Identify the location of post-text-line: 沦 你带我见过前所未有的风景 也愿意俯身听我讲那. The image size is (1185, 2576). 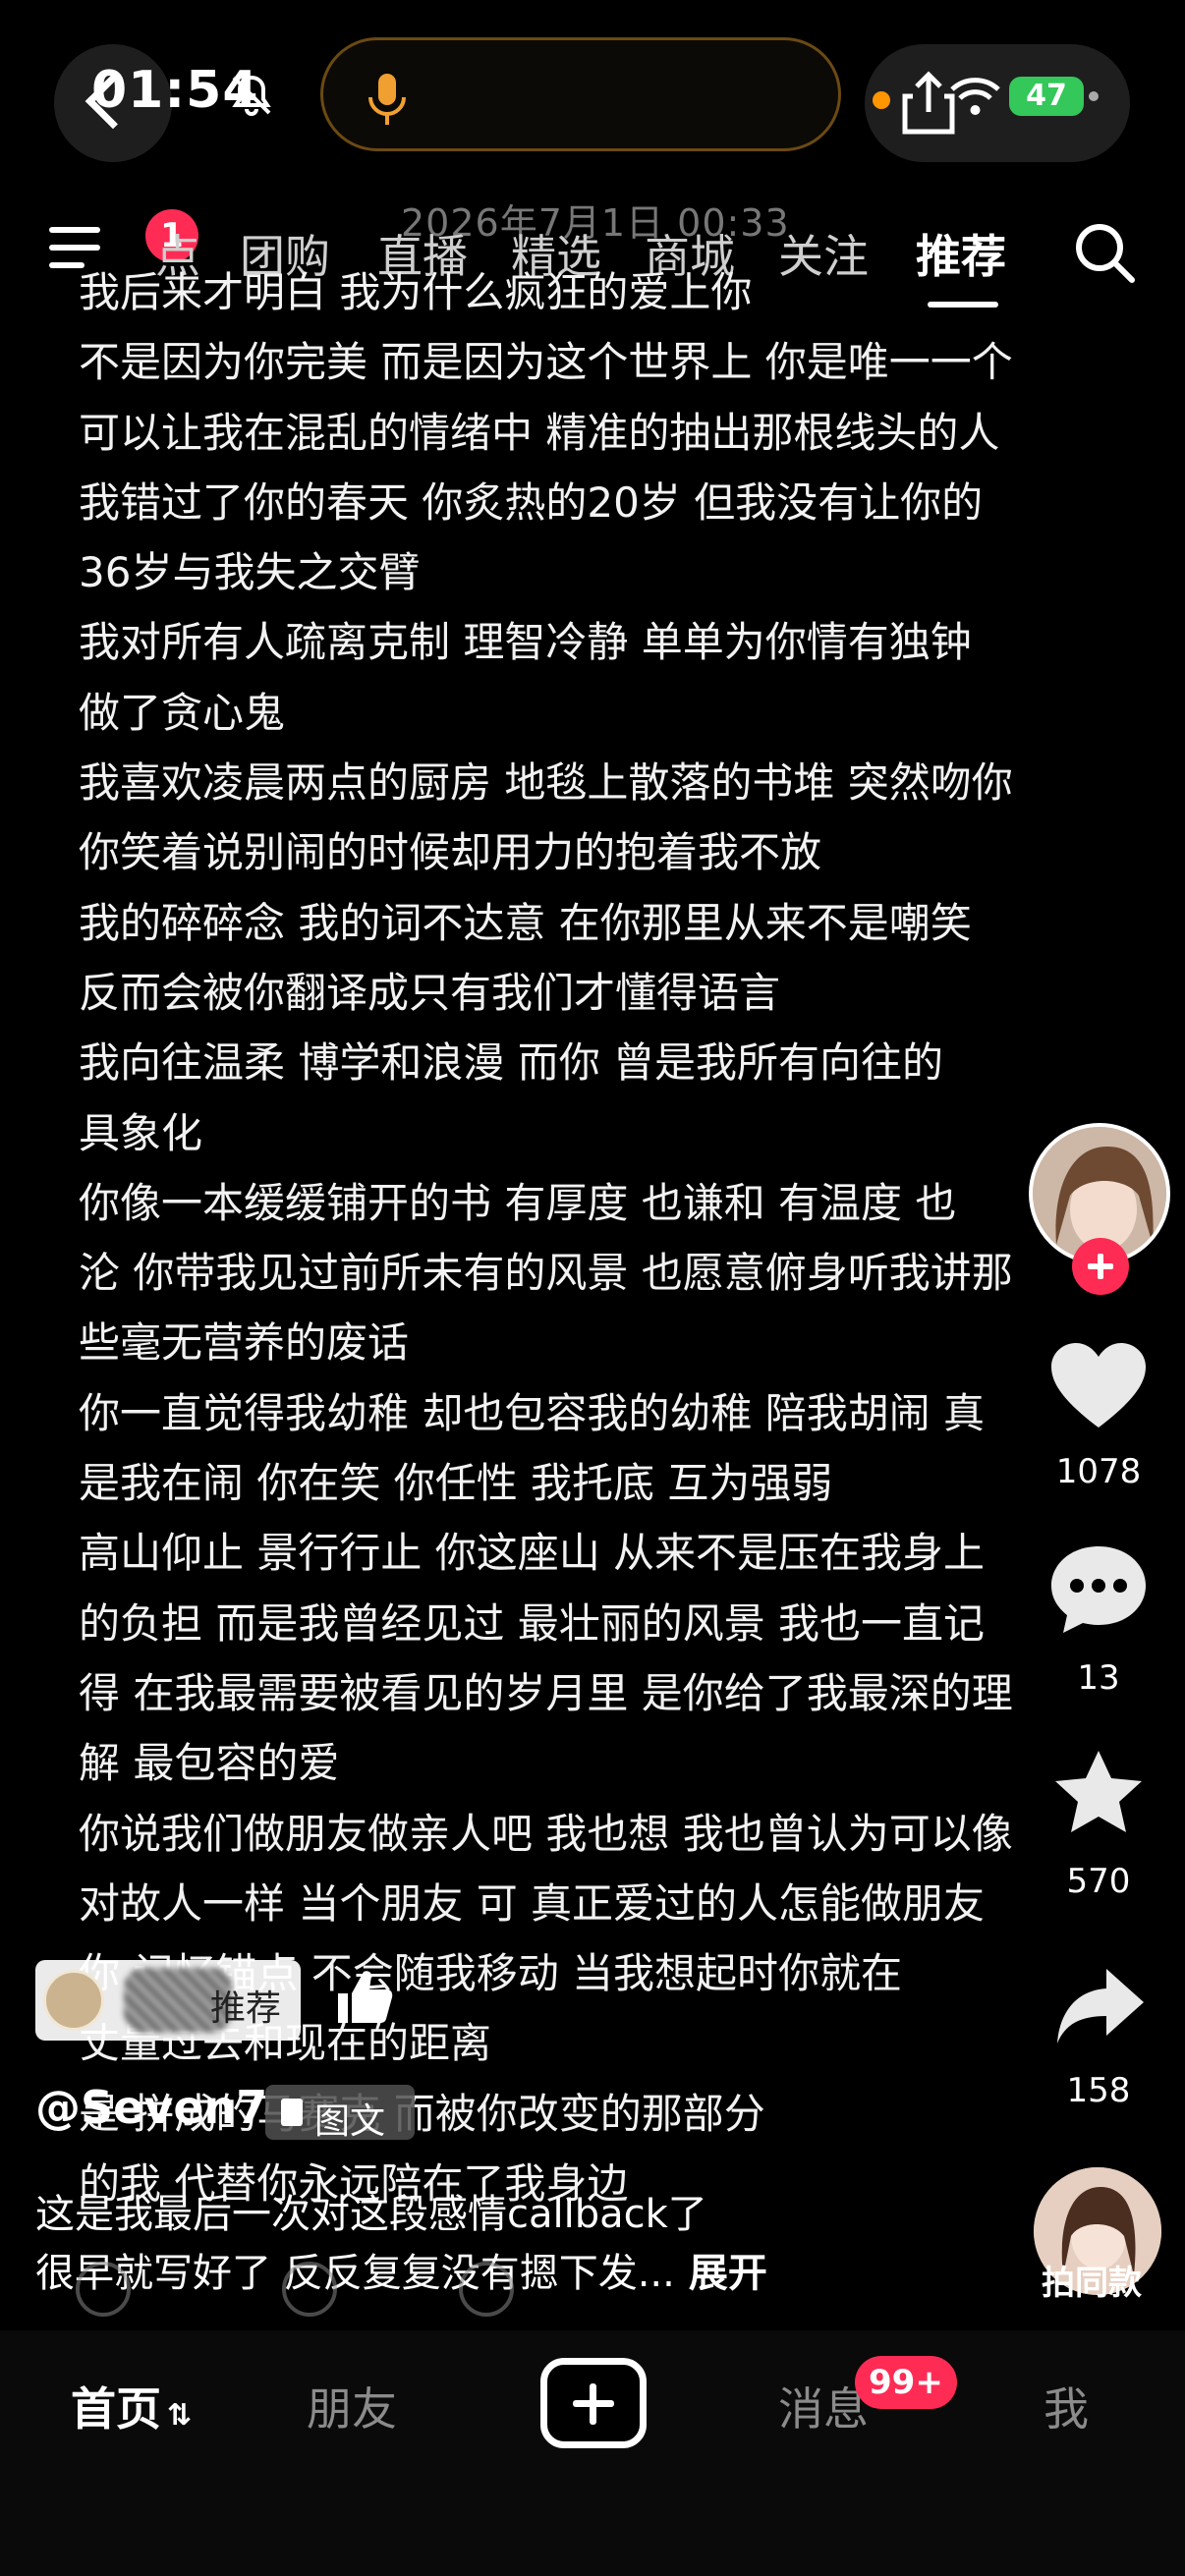
(546, 1273).